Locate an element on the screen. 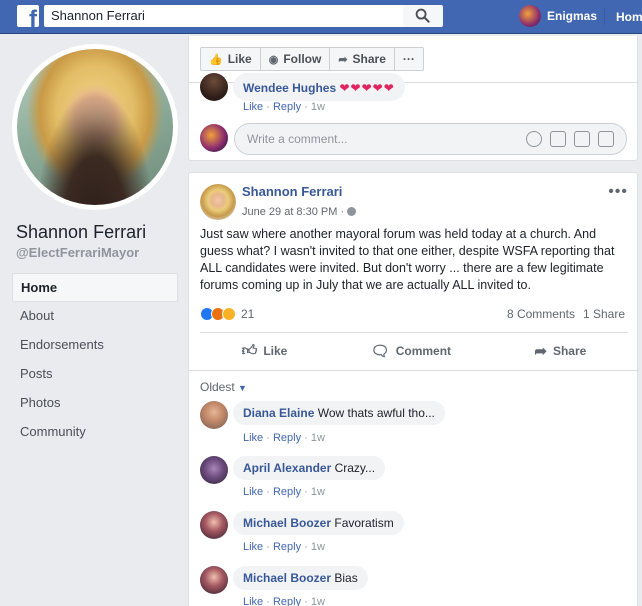 Image resolution: width=642 pixels, height=606 pixels. reactions-summary: 21 is located at coordinates (227, 314).